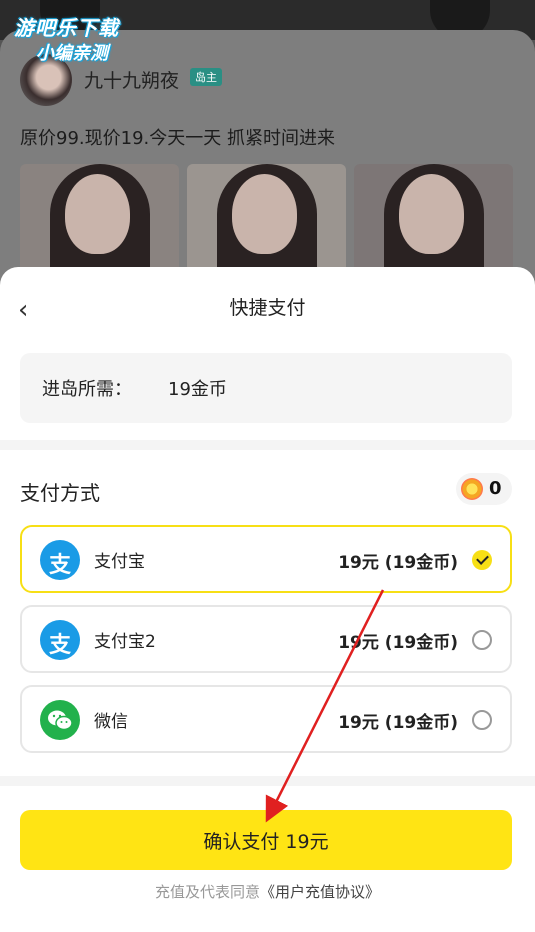  Describe the element at coordinates (267, 308) in the screenshot. I see `sheet-title: 快捷支付` at that location.